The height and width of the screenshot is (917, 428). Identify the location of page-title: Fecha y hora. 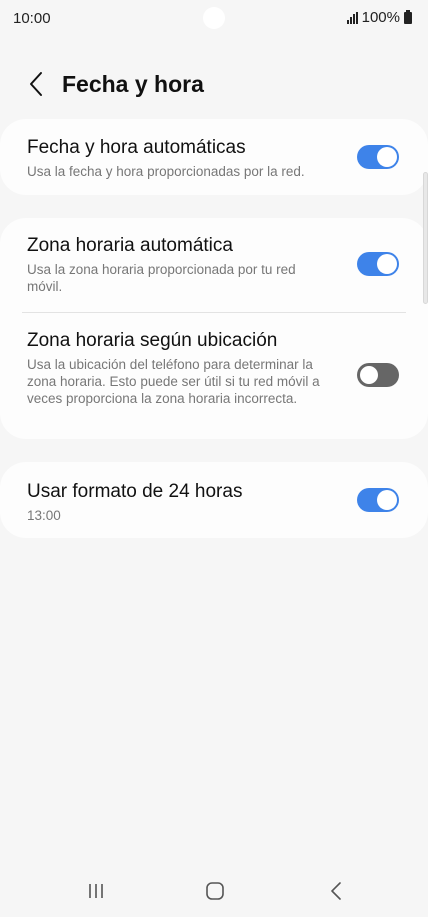
(133, 84).